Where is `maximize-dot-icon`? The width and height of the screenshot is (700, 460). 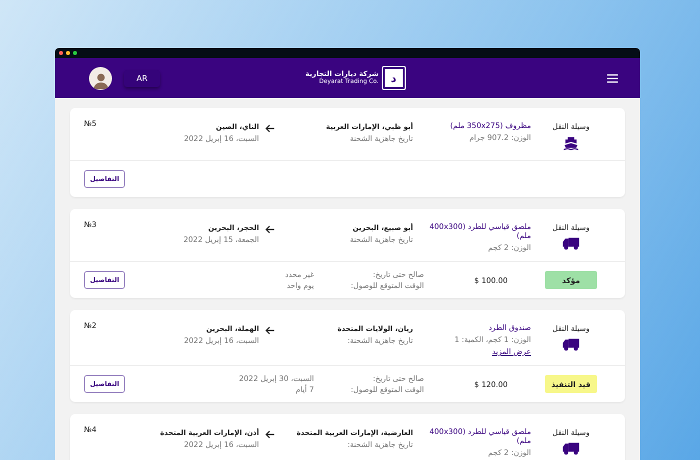 maximize-dot-icon is located at coordinates (75, 53).